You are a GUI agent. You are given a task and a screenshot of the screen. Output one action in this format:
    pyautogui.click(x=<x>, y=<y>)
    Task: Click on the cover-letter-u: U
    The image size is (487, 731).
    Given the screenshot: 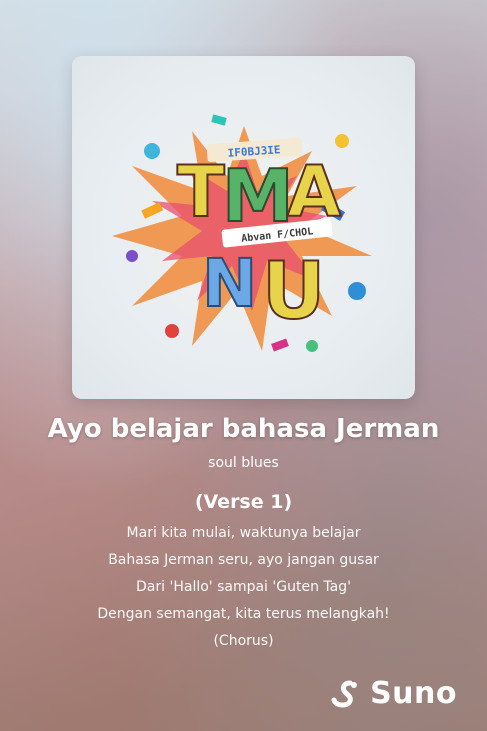 What is the action you would take?
    pyautogui.click(x=293, y=292)
    